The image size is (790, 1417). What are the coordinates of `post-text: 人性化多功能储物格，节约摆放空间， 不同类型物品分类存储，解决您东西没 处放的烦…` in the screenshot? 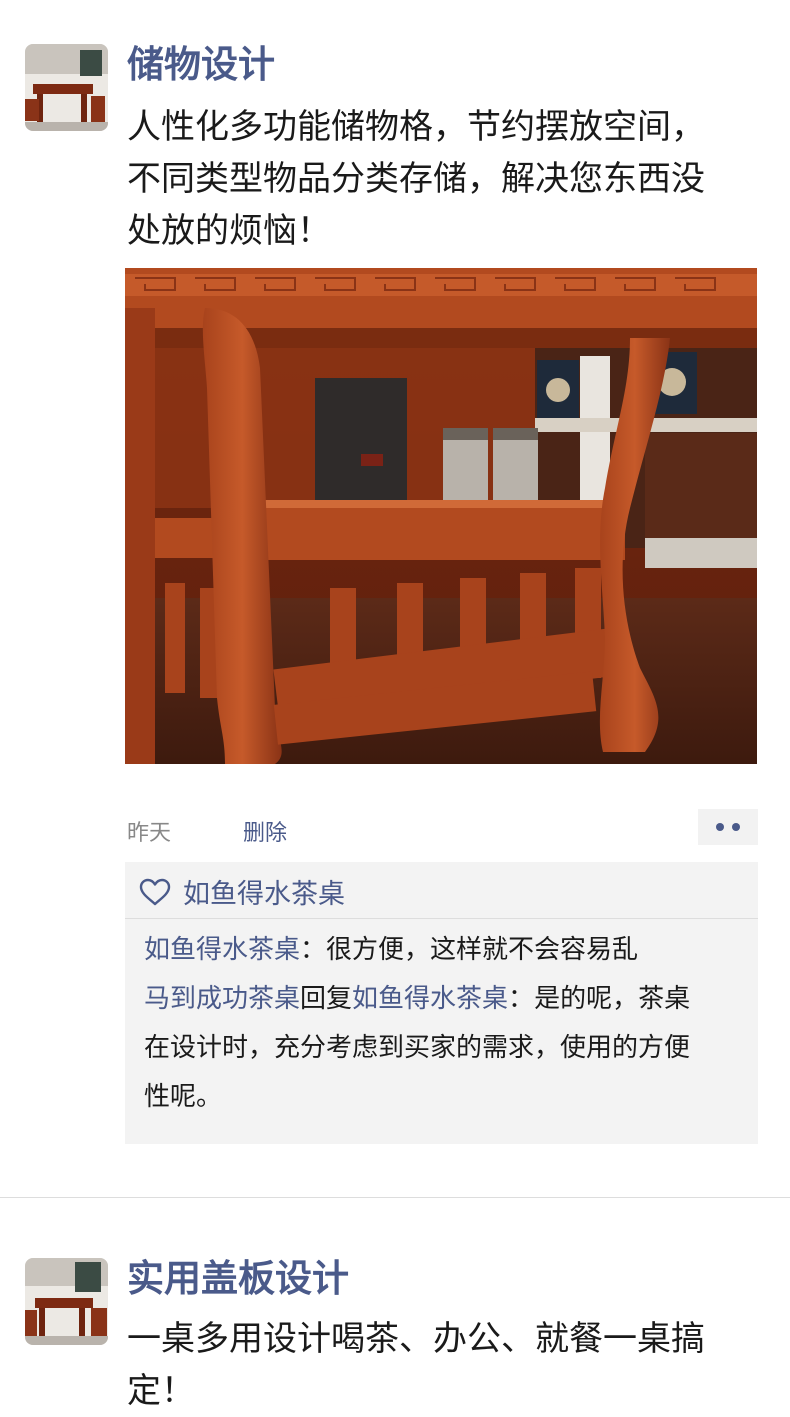 It's located at (442, 179).